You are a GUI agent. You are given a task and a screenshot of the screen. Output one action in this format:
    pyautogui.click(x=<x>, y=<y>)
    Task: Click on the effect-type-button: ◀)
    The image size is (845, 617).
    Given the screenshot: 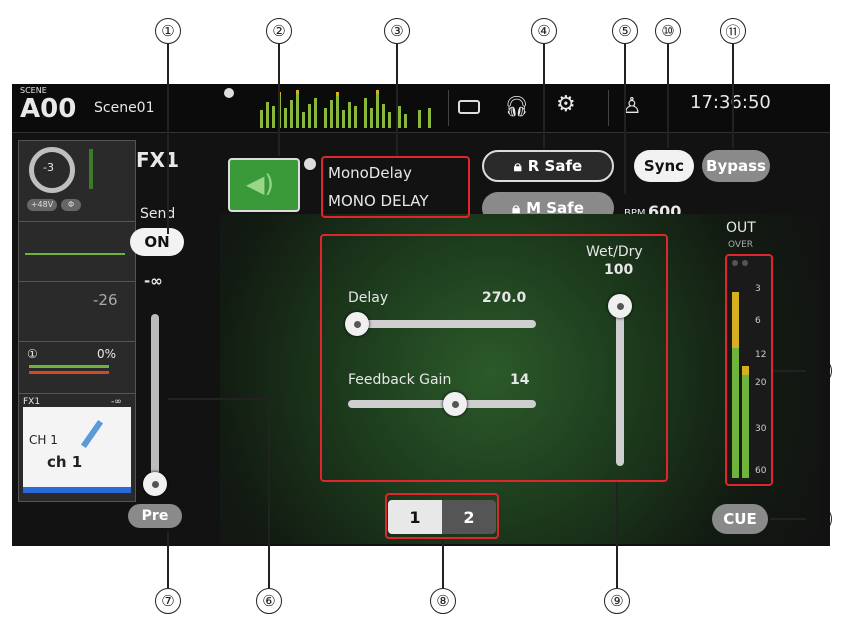 What is the action you would take?
    pyautogui.click(x=264, y=185)
    